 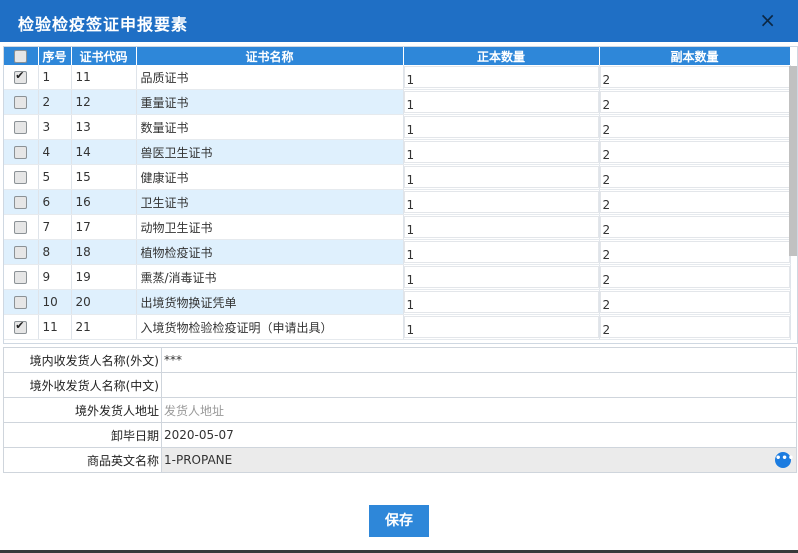 I want to click on table-row: 1121入境货物检验检疫证明（申请出具）12, so click(x=397, y=327).